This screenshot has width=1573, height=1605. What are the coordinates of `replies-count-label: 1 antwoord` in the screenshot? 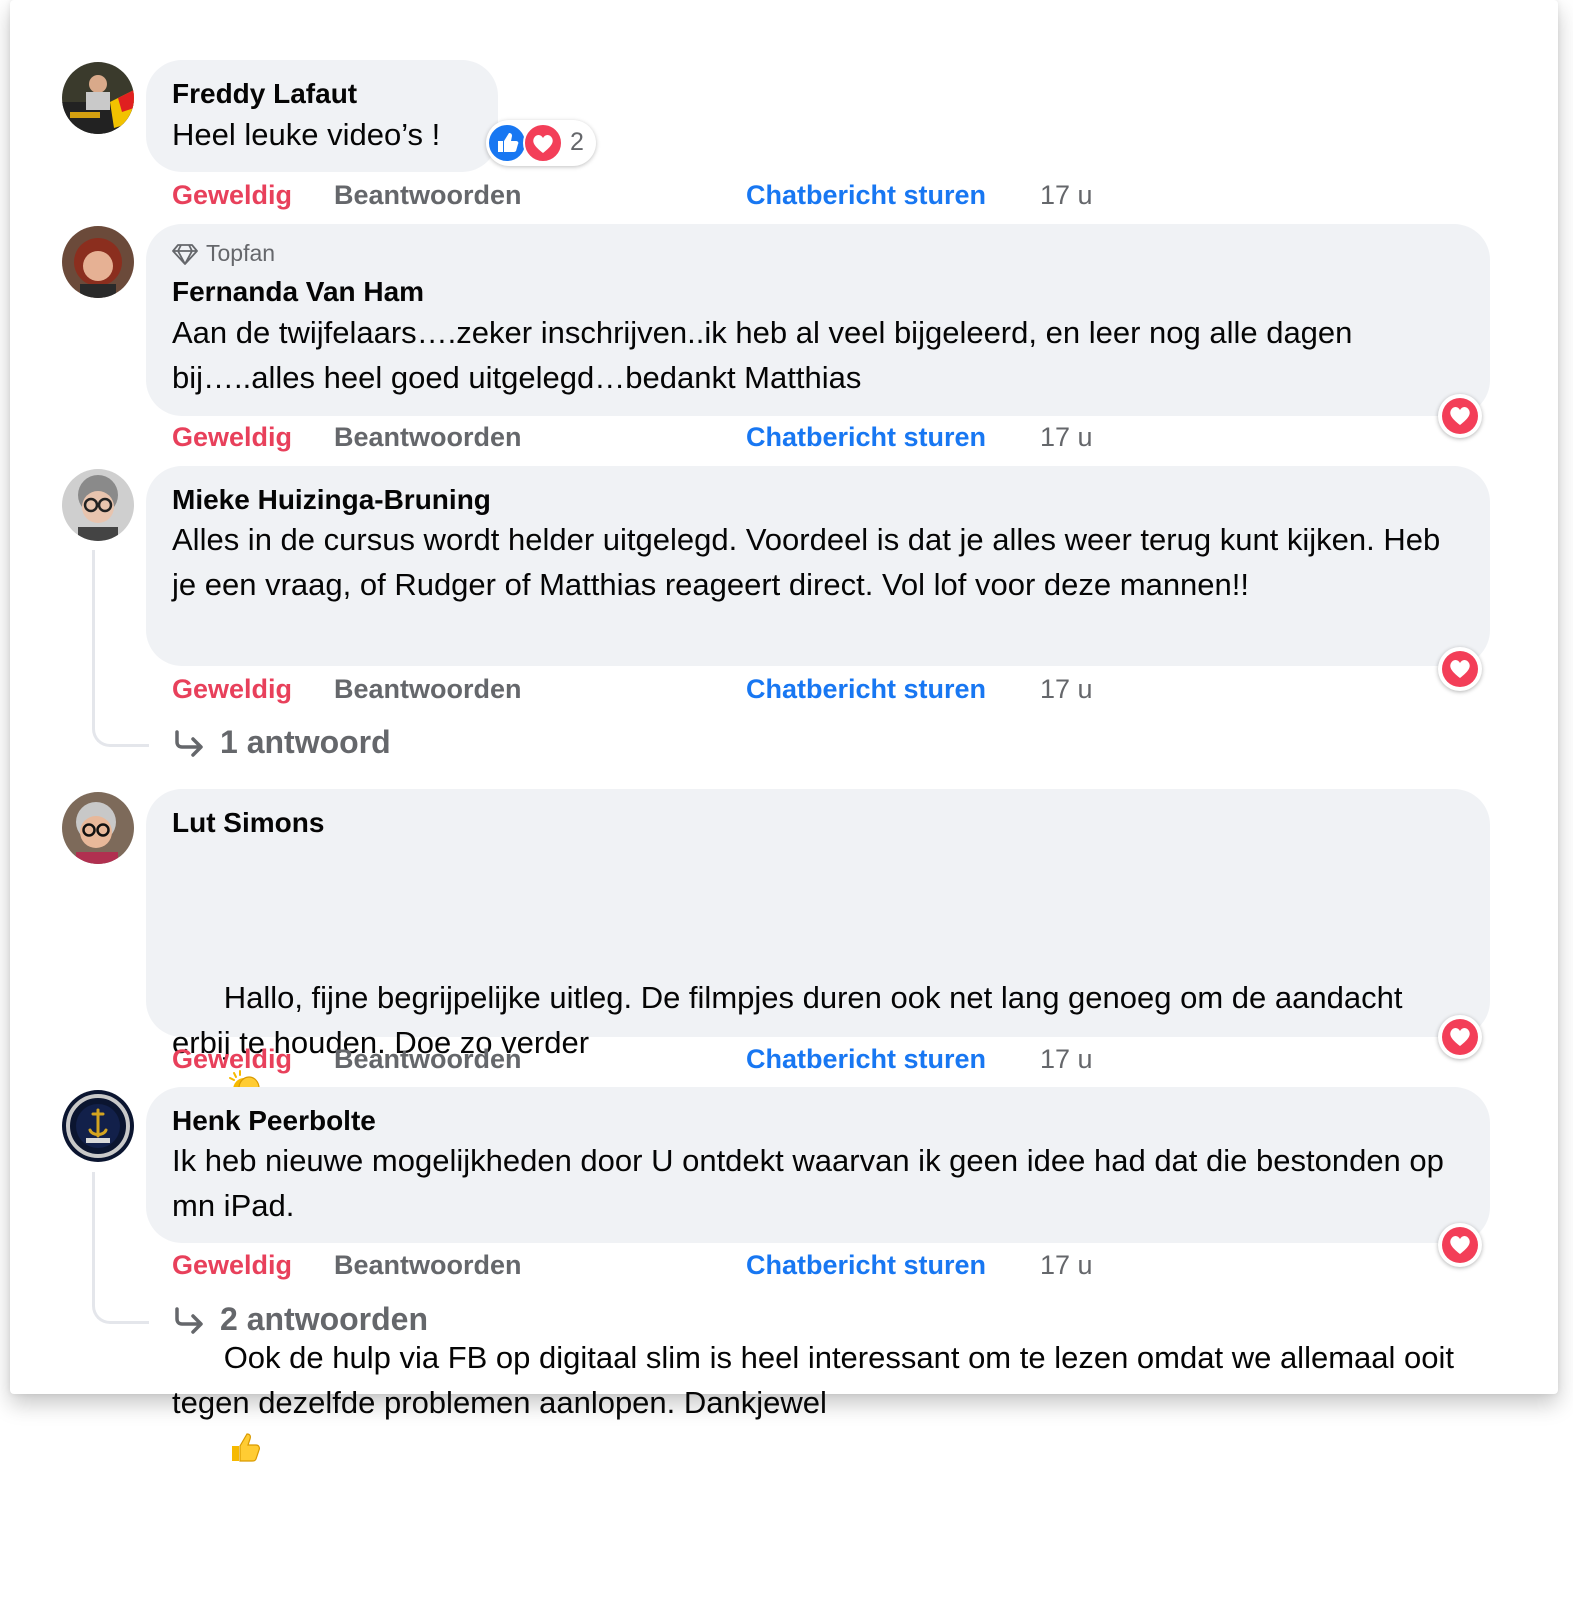 It's located at (305, 742).